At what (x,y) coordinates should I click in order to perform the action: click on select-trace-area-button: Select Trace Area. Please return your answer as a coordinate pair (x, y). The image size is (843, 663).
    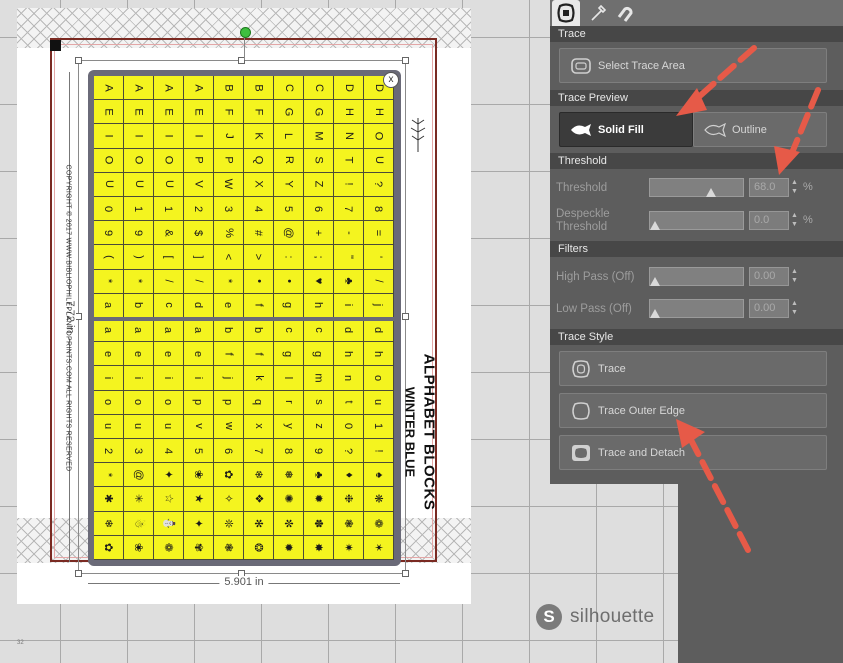
    Looking at the image, I should click on (693, 65).